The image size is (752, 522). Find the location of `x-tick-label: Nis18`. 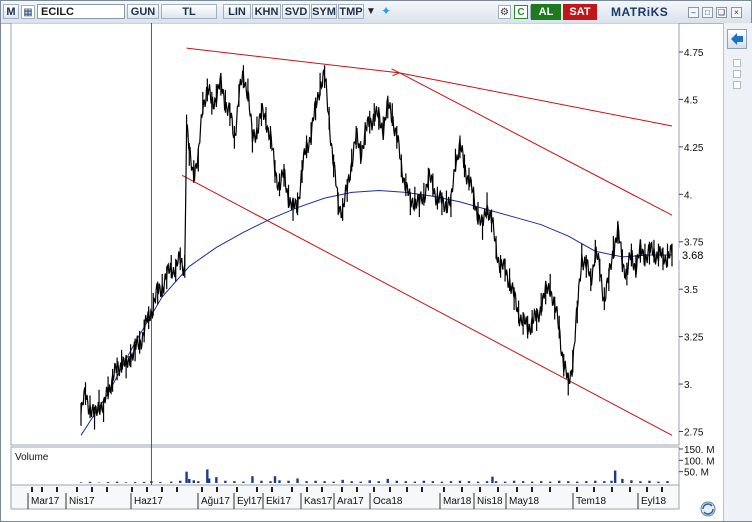

x-tick-label: Nis18 is located at coordinates (490, 501).